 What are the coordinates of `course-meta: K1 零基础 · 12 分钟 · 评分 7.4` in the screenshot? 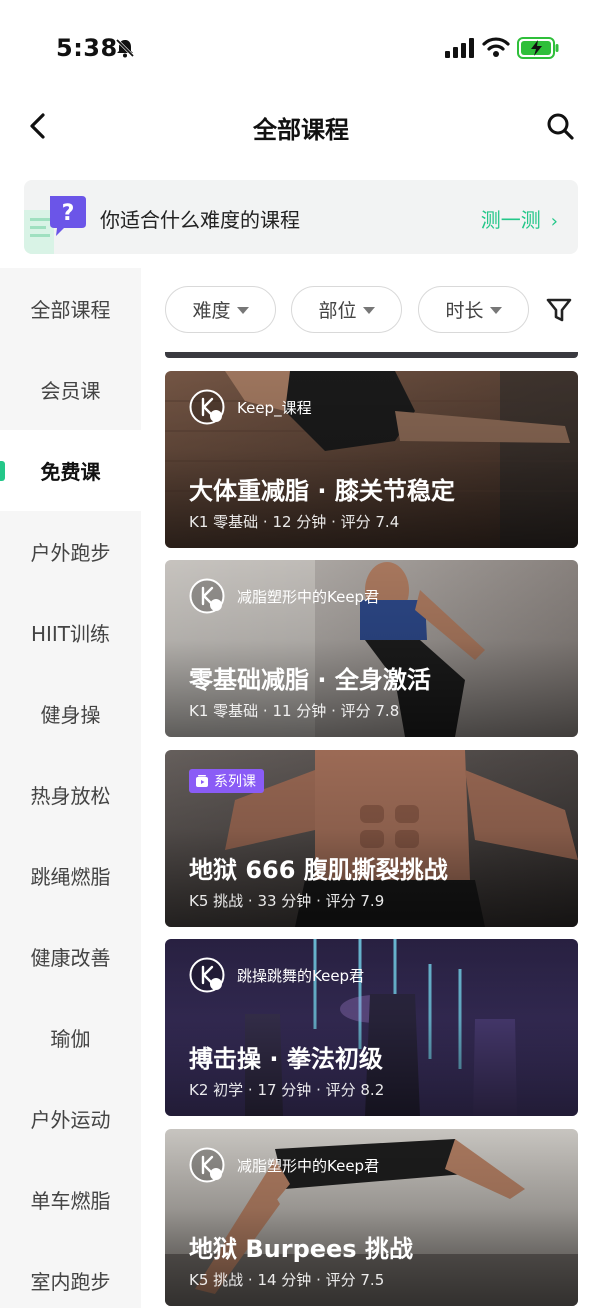 It's located at (294, 522).